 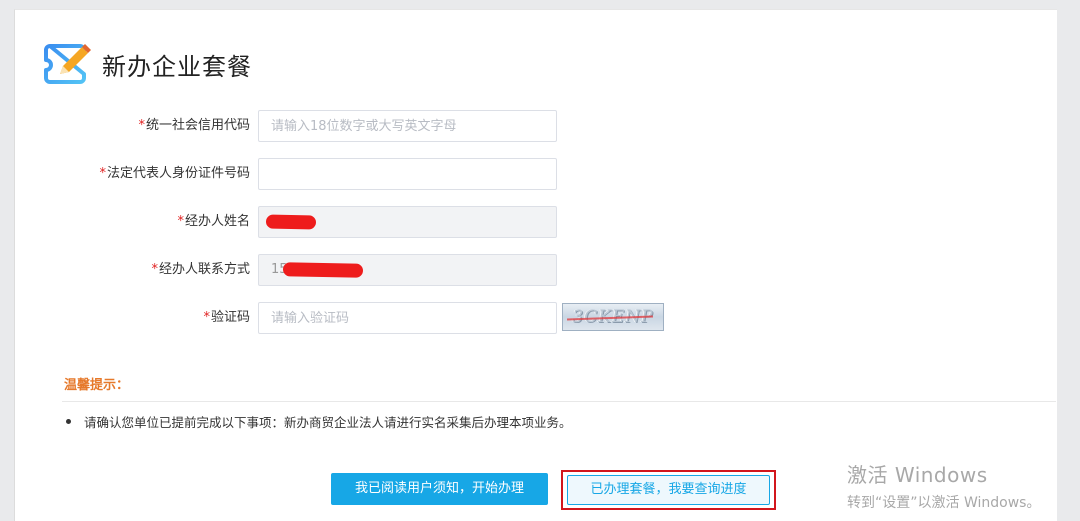 I want to click on tips-item: 请确认您单位已提前完成以下事项：新办商贸企业法人请进行实名采集后办理本项业务。, so click(x=319, y=421).